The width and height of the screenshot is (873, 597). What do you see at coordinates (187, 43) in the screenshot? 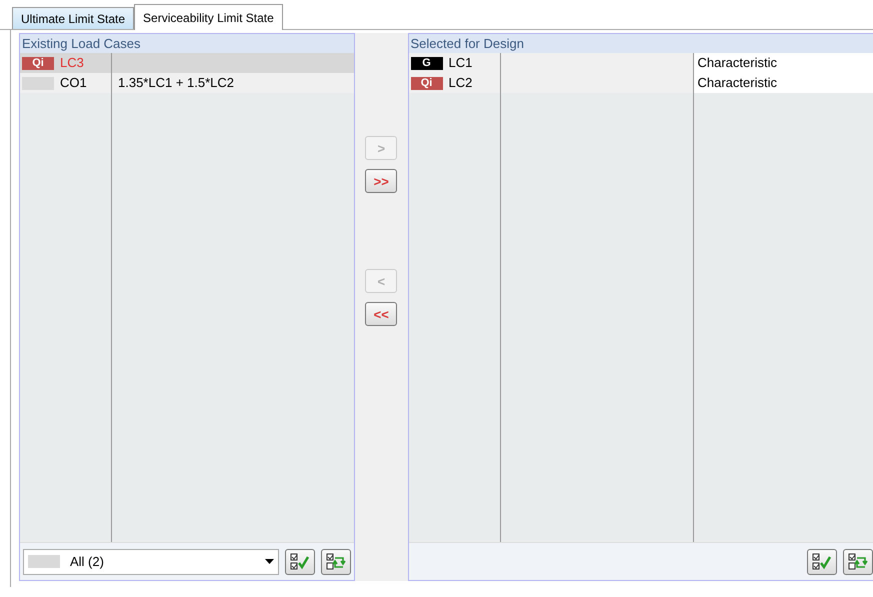
I see `panel-title: Existing Load Cases` at bounding box center [187, 43].